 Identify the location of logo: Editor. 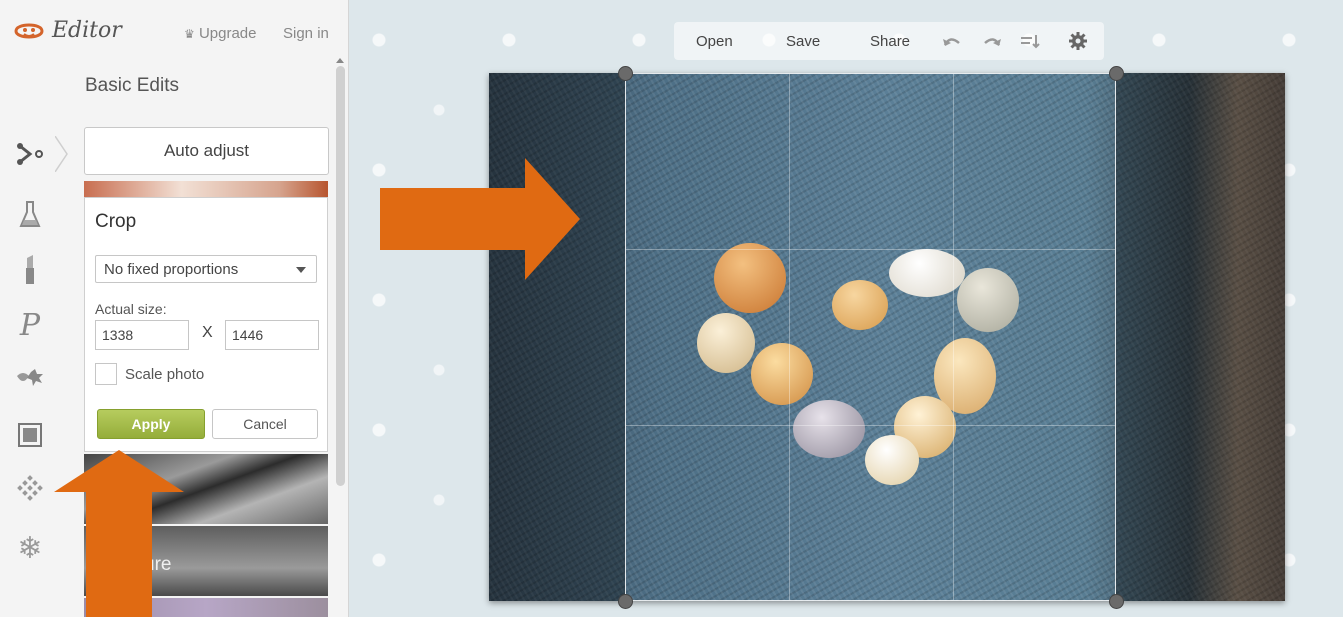
(67, 30).